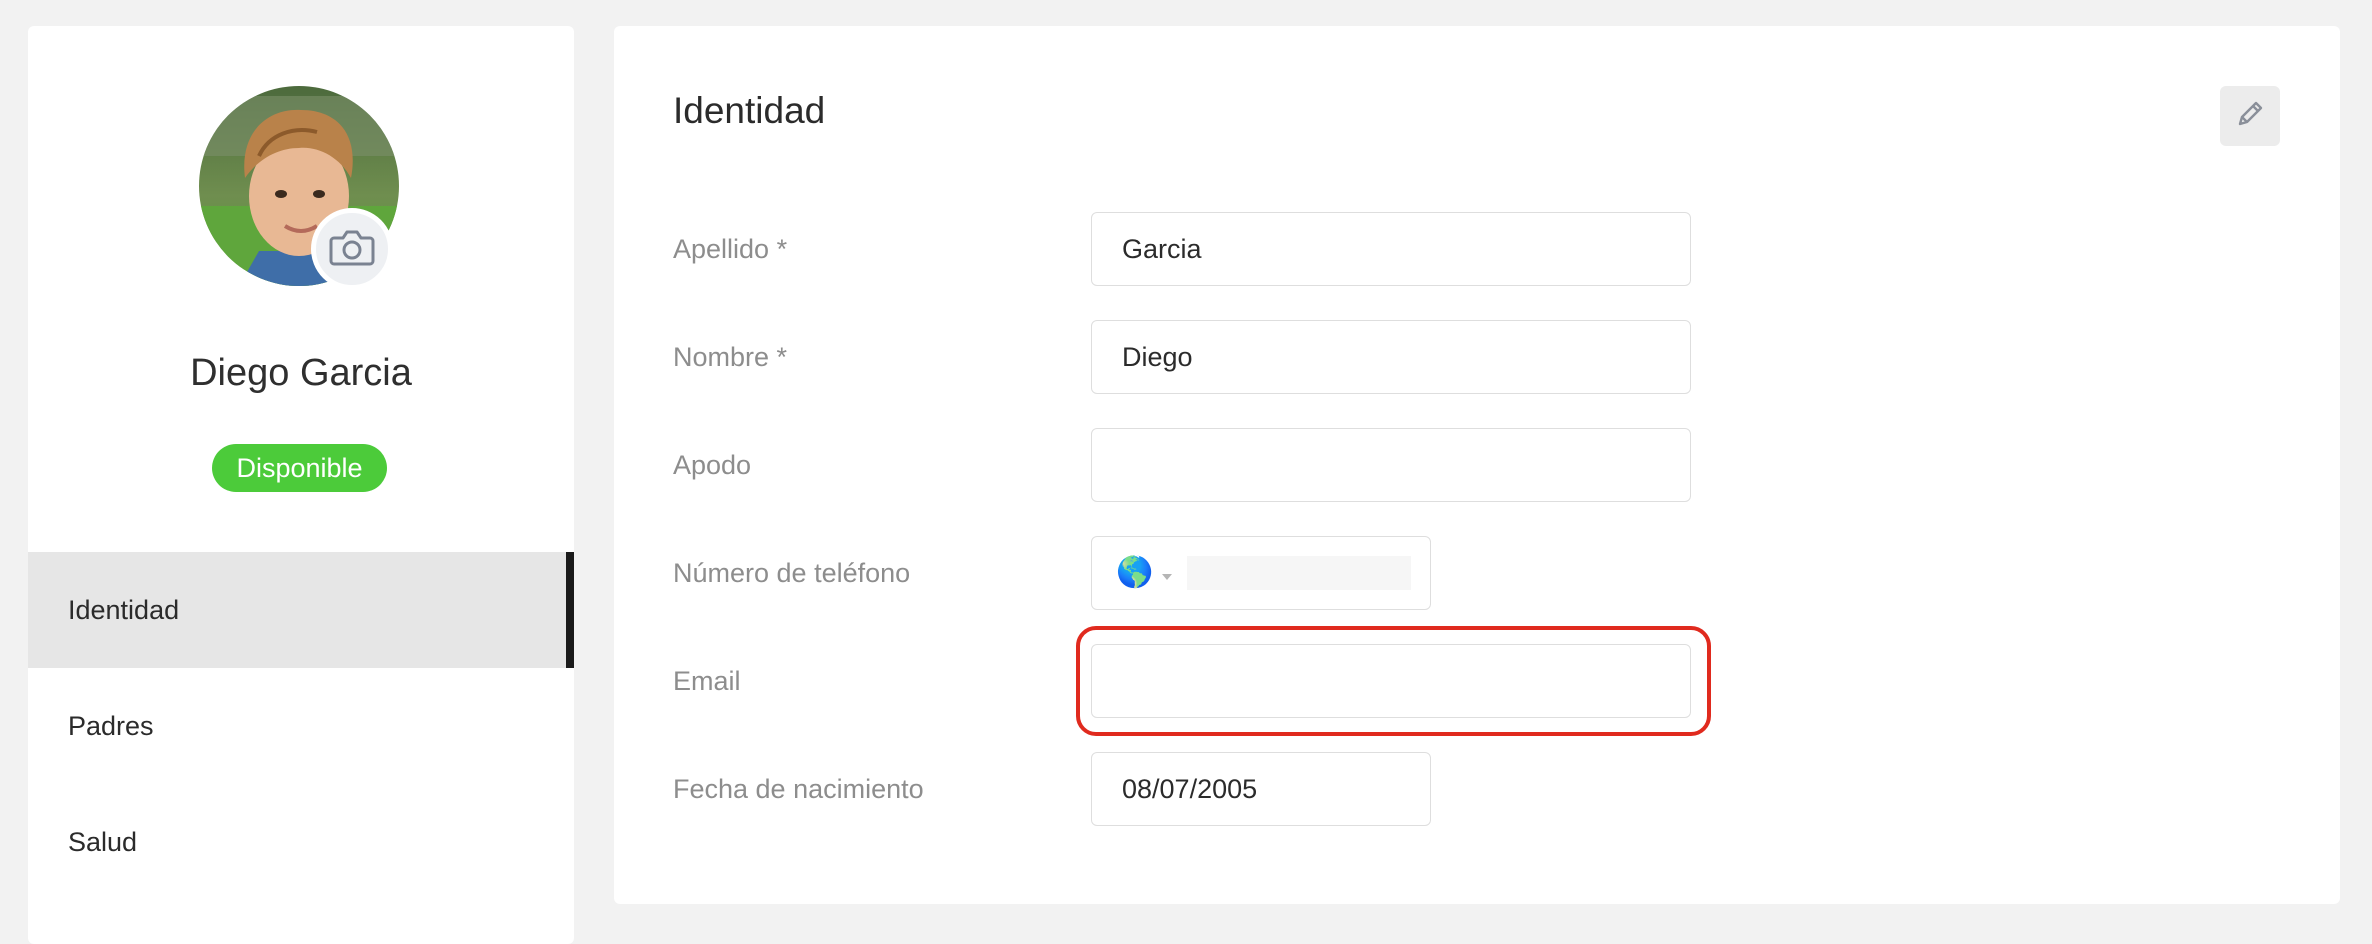  I want to click on birthdate-label: Fecha de nacimiento, so click(798, 788).